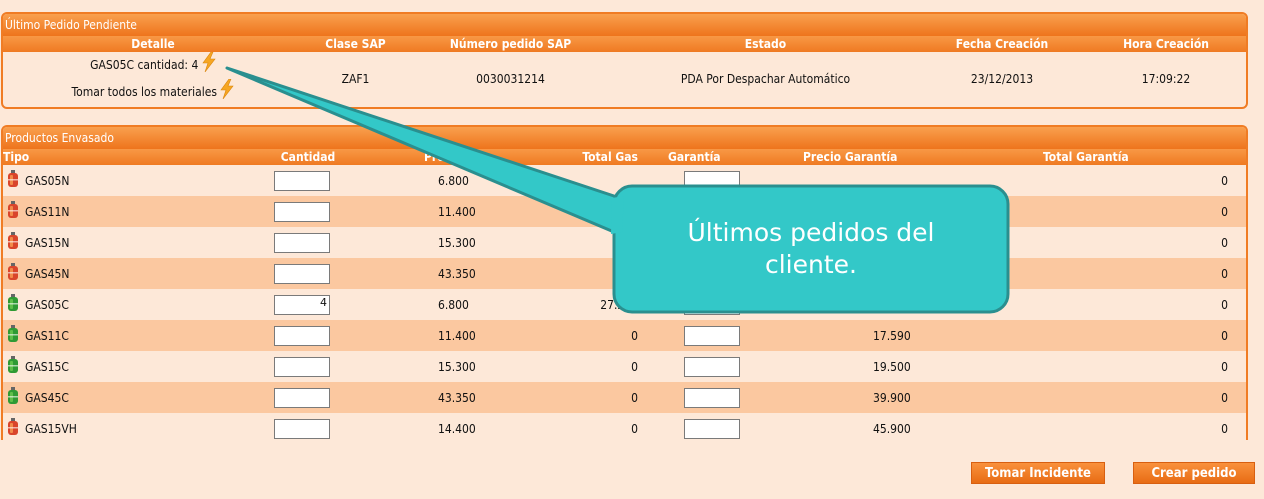 This screenshot has height=499, width=1264. Describe the element at coordinates (510, 44) in the screenshot. I see `col-numero-pedido: Número pedido SAP` at that location.